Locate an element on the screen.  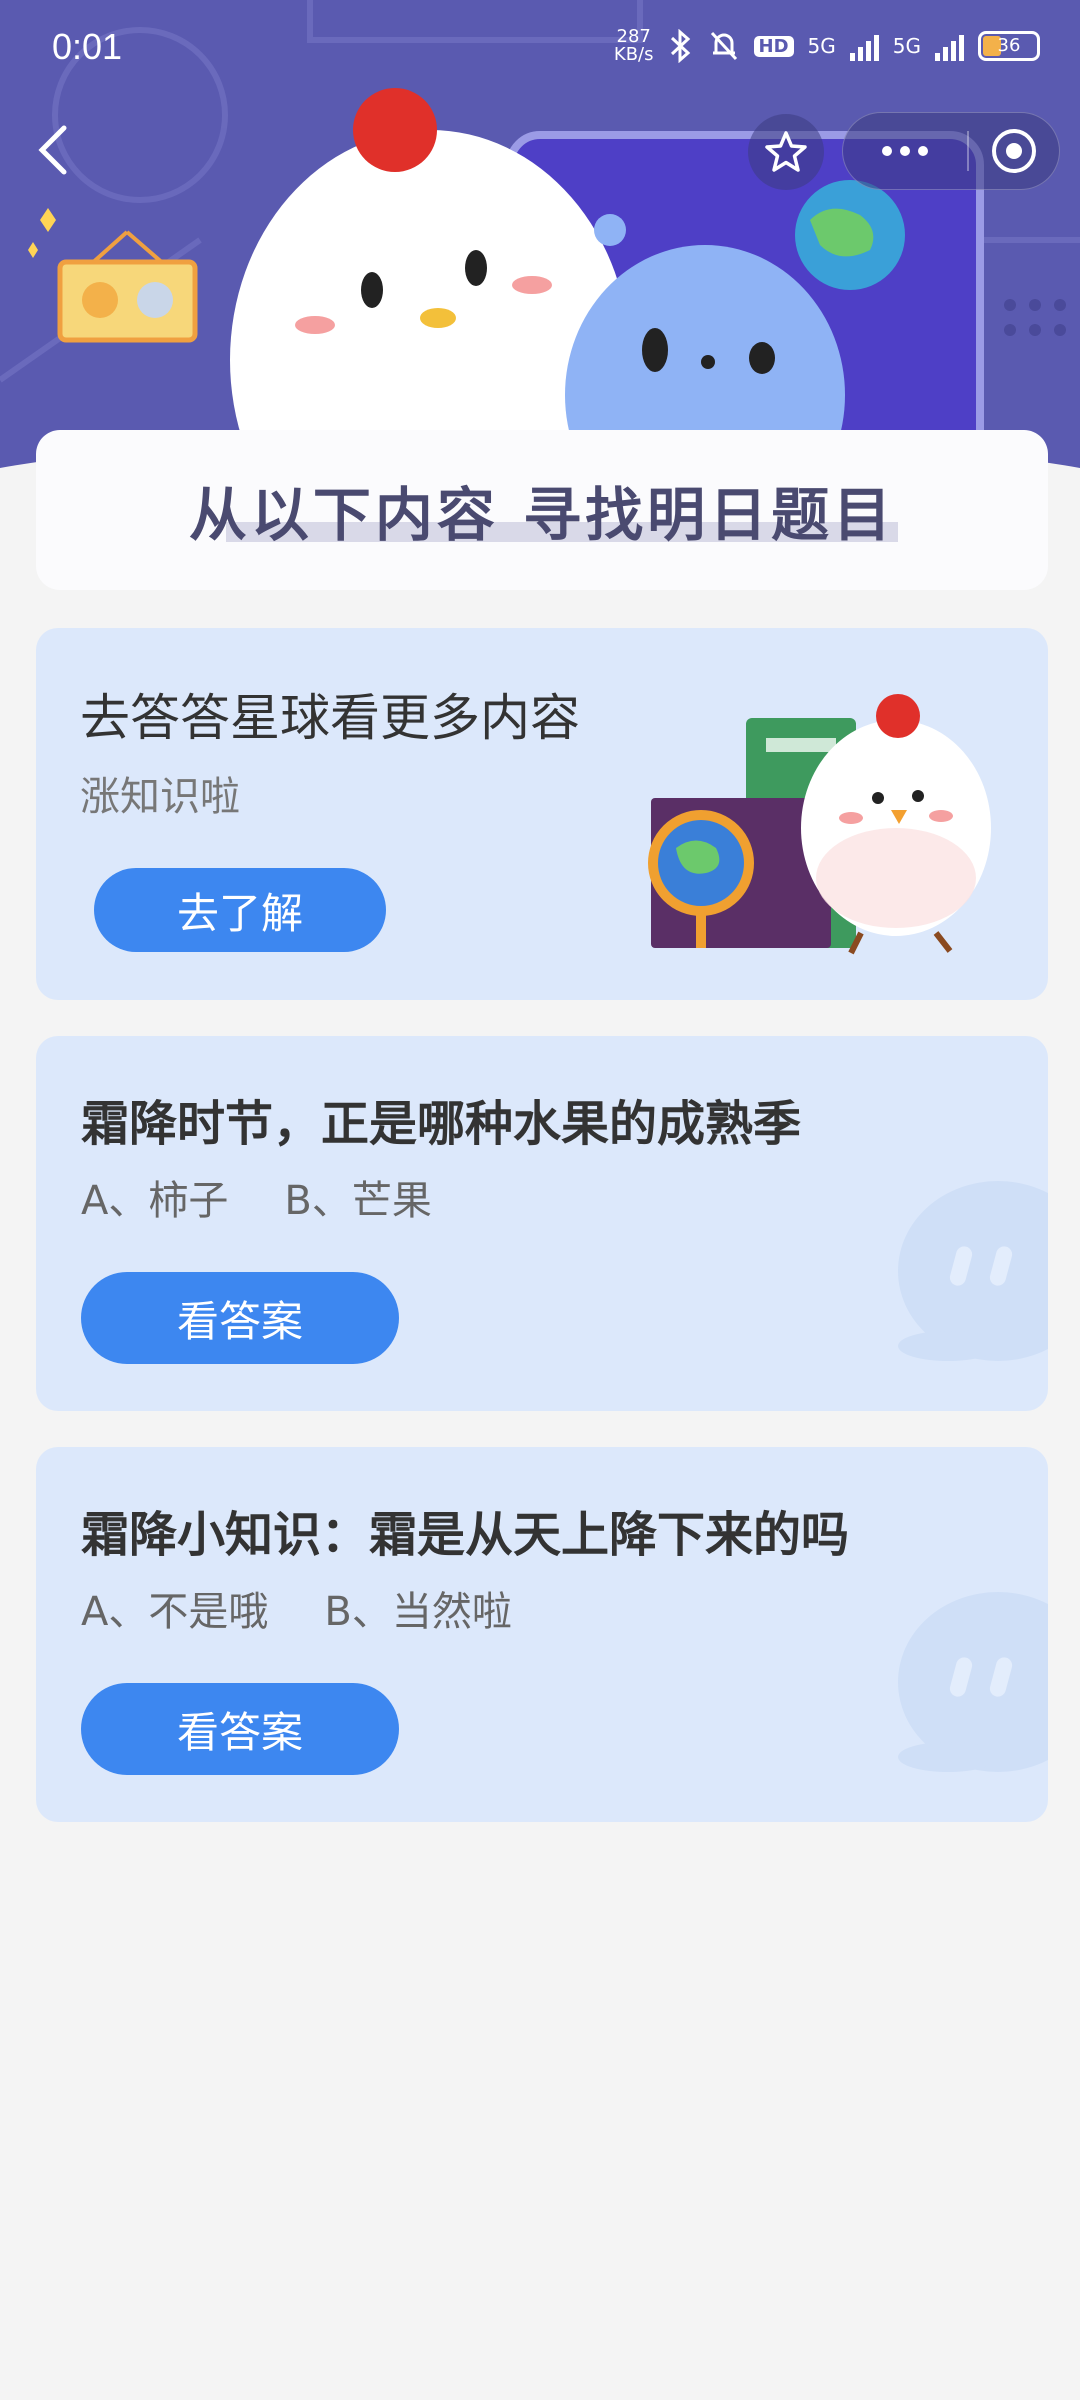
mini-program-capsule is located at coordinates (951, 151).